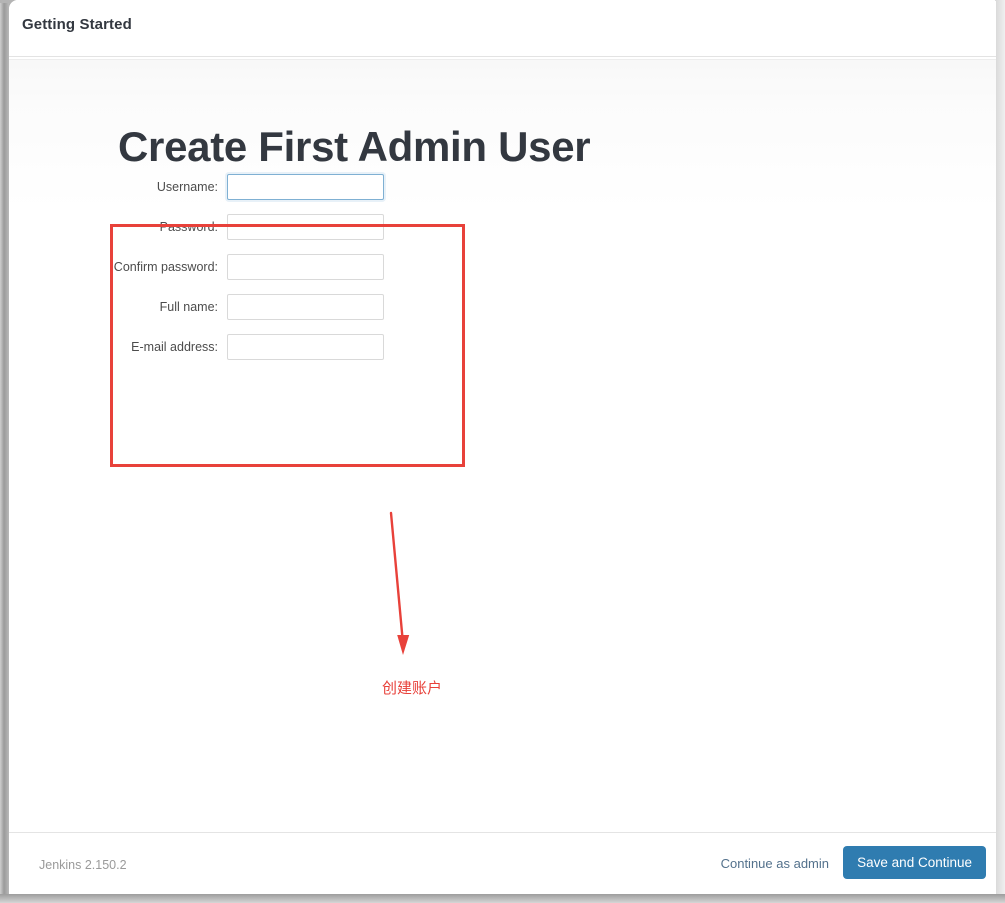 This screenshot has height=903, width=1005. What do you see at coordinates (305, 267) in the screenshot?
I see `confirm-password-input` at bounding box center [305, 267].